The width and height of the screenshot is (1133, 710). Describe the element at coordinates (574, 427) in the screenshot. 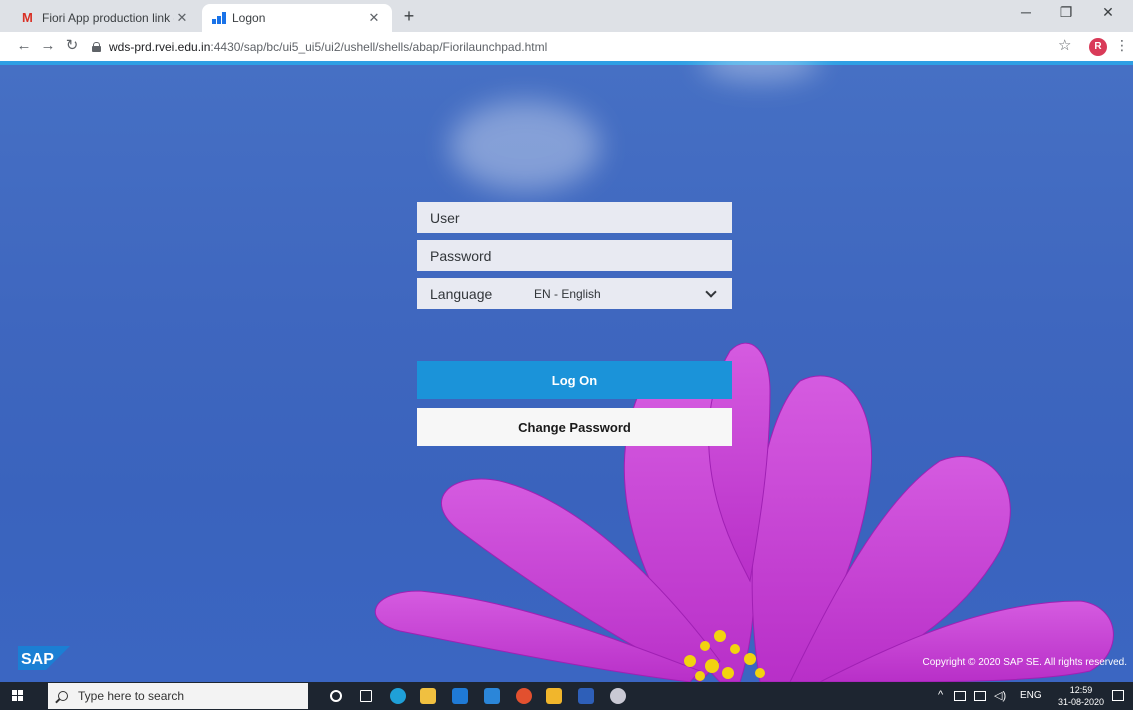

I see `change-password-button: Change Password` at that location.